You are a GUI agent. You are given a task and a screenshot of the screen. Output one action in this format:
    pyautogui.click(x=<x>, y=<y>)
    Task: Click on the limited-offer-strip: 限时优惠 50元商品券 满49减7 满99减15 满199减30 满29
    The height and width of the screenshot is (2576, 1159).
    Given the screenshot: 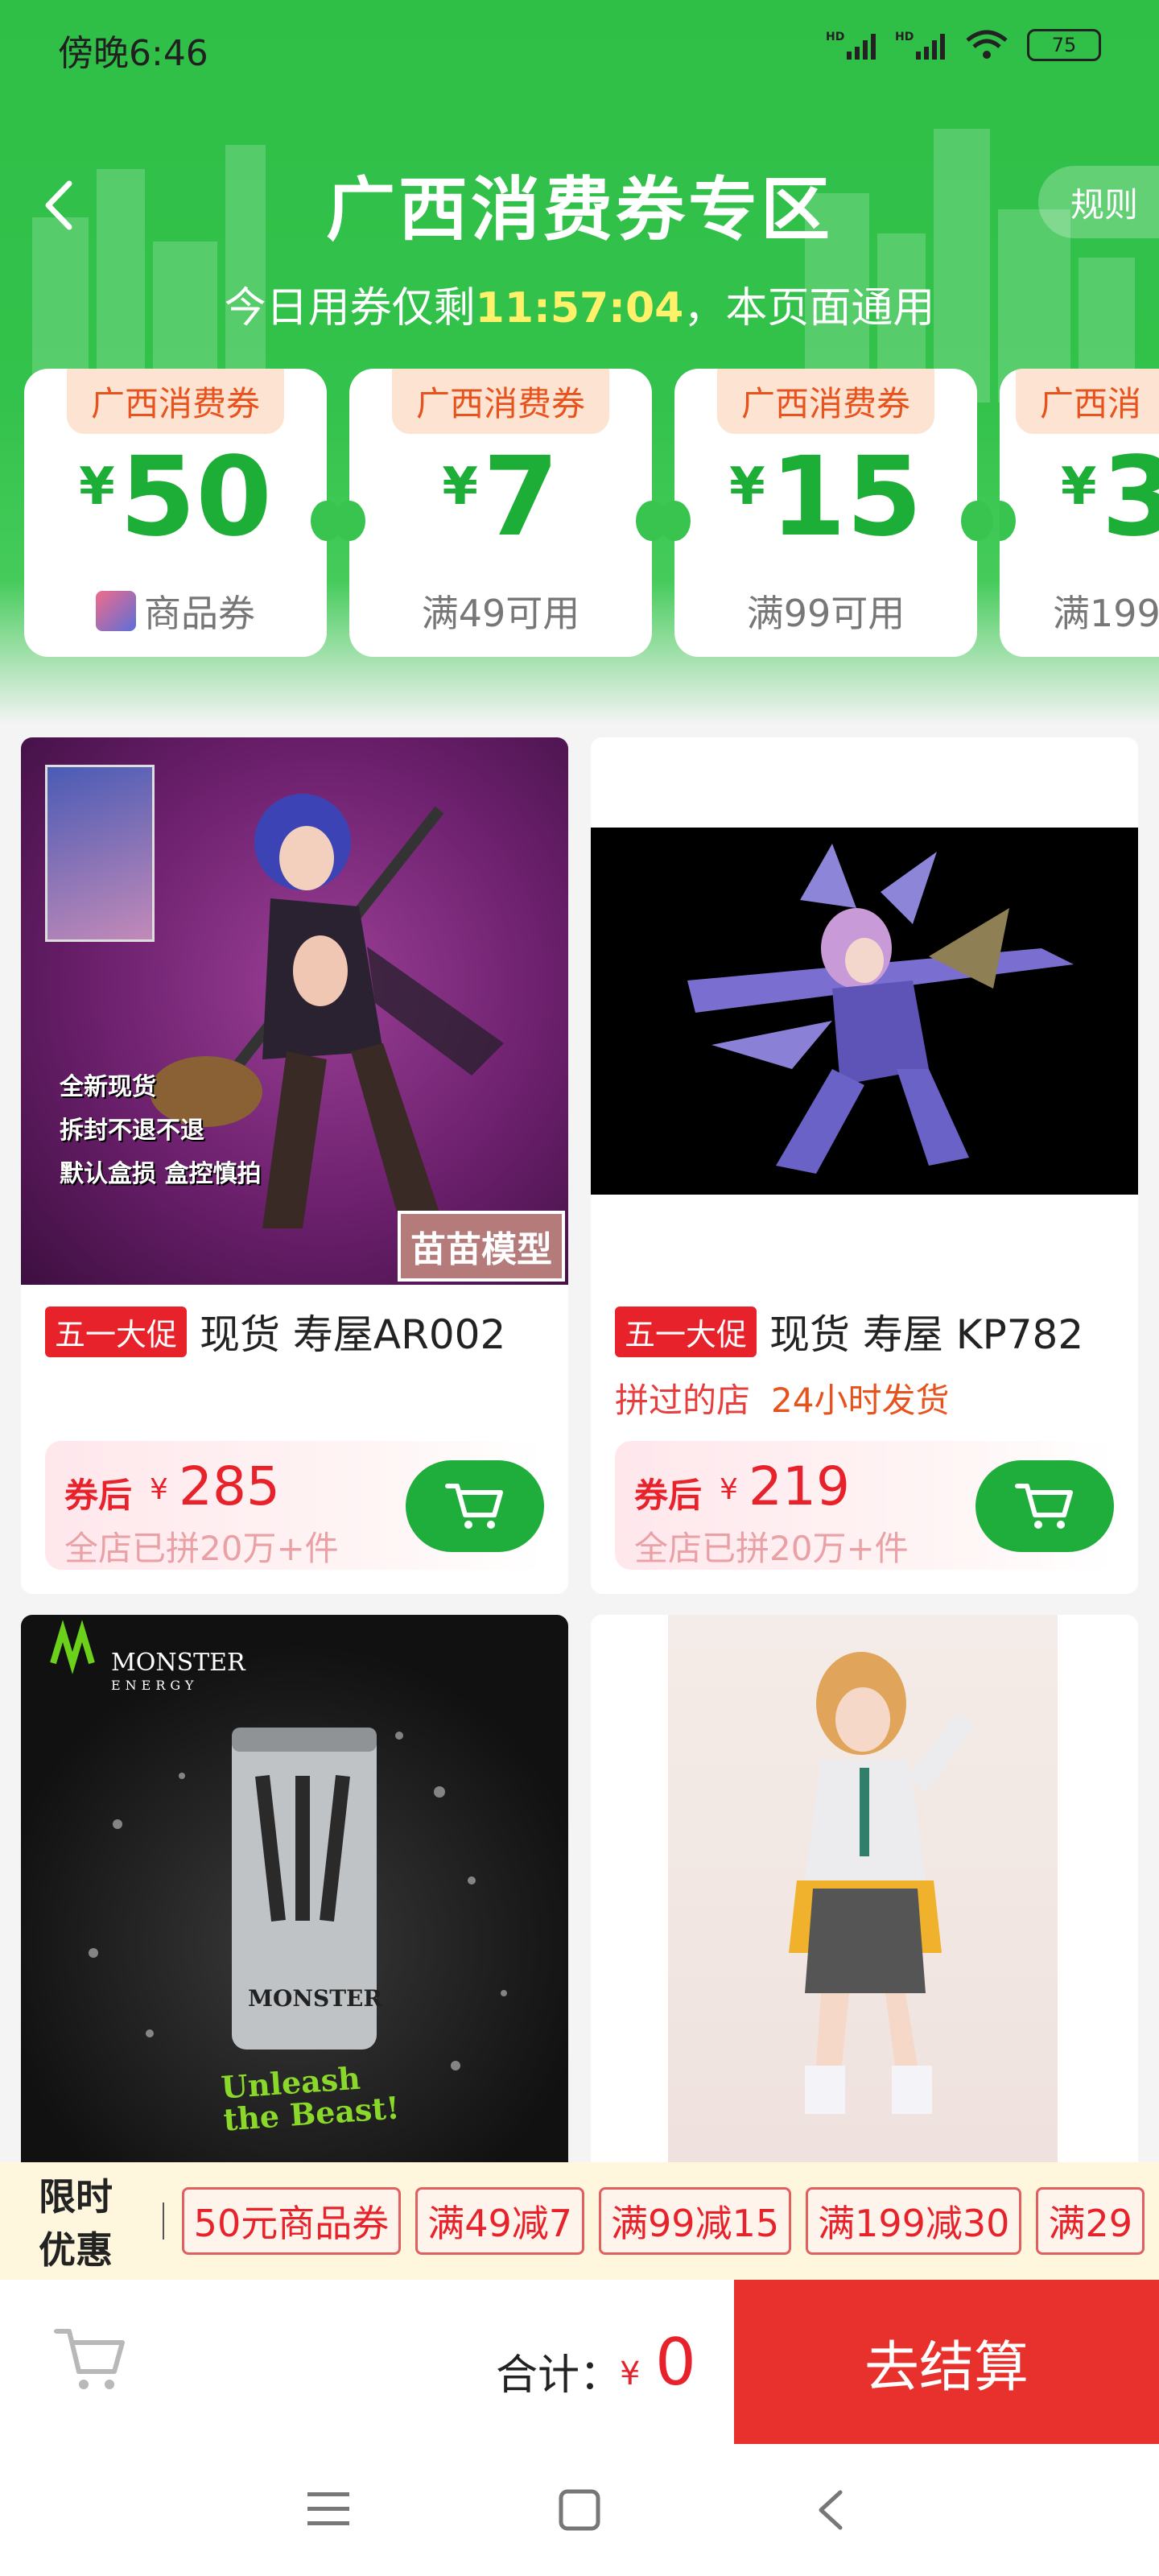 What is the action you would take?
    pyautogui.click(x=579, y=2221)
    